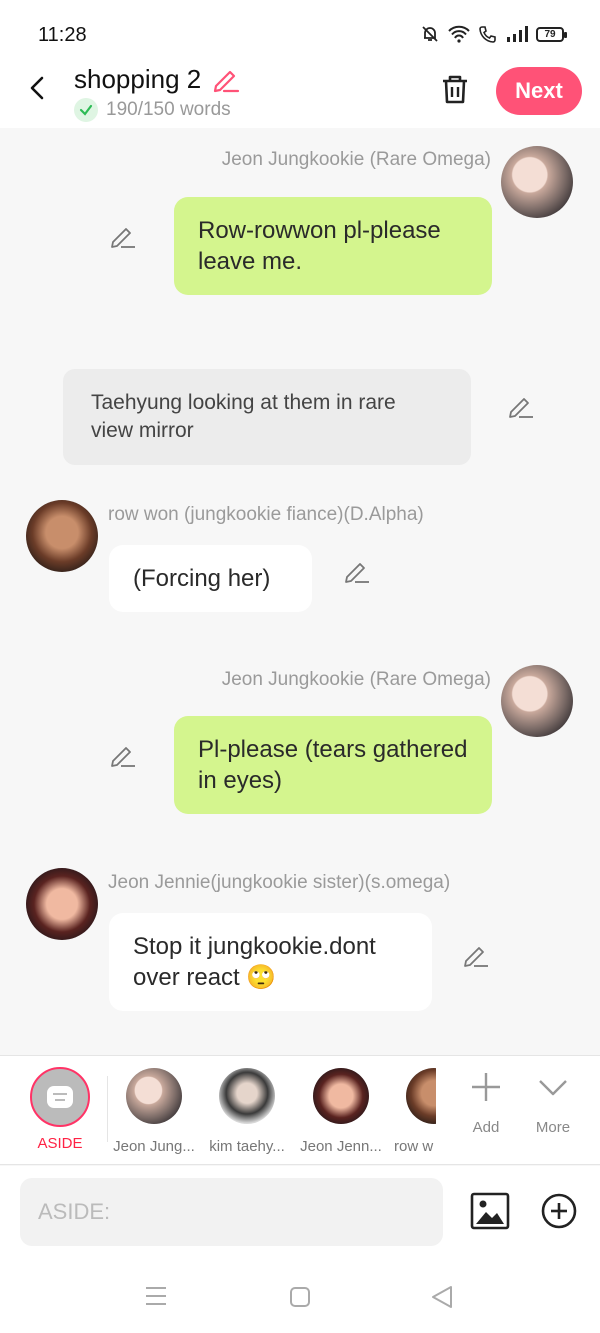 The width and height of the screenshot is (600, 1333). What do you see at coordinates (553, 1127) in the screenshot?
I see `more-label: More` at bounding box center [553, 1127].